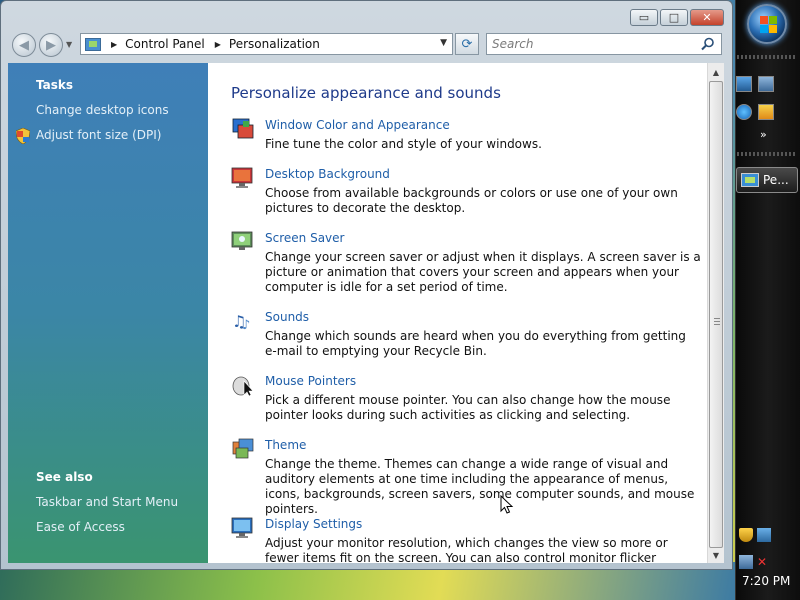  Describe the element at coordinates (764, 562) in the screenshot. I see `volume-muted-icon: ✕` at that location.